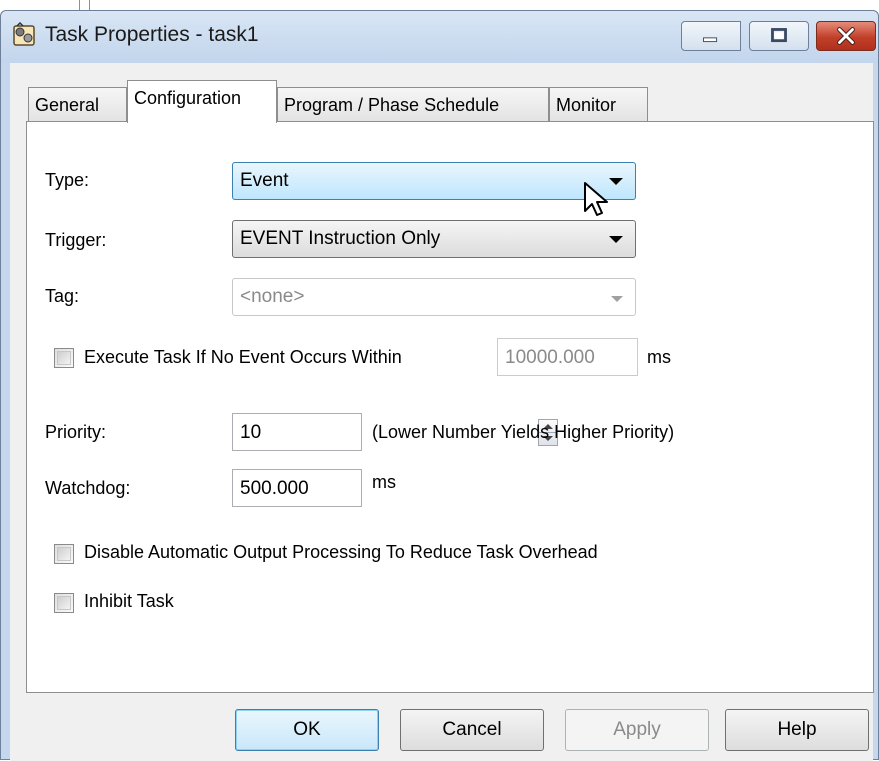 This screenshot has width=879, height=761. What do you see at coordinates (24, 34) in the screenshot?
I see `task-properties-icon` at bounding box center [24, 34].